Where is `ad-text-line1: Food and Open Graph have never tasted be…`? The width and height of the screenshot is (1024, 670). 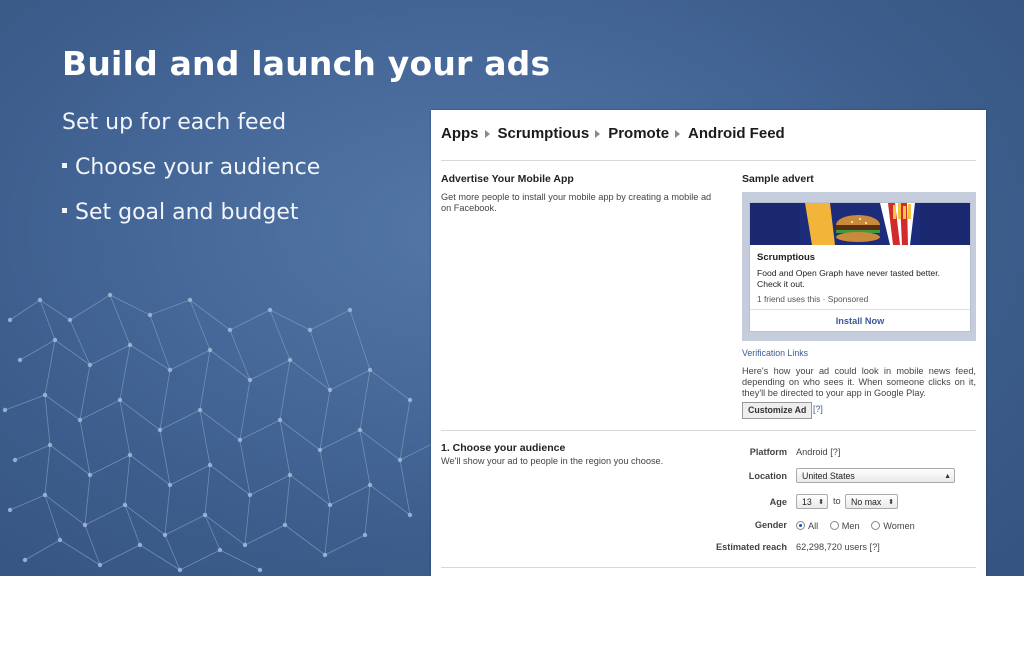 ad-text-line1: Food and Open Graph have never tasted be… is located at coordinates (848, 273).